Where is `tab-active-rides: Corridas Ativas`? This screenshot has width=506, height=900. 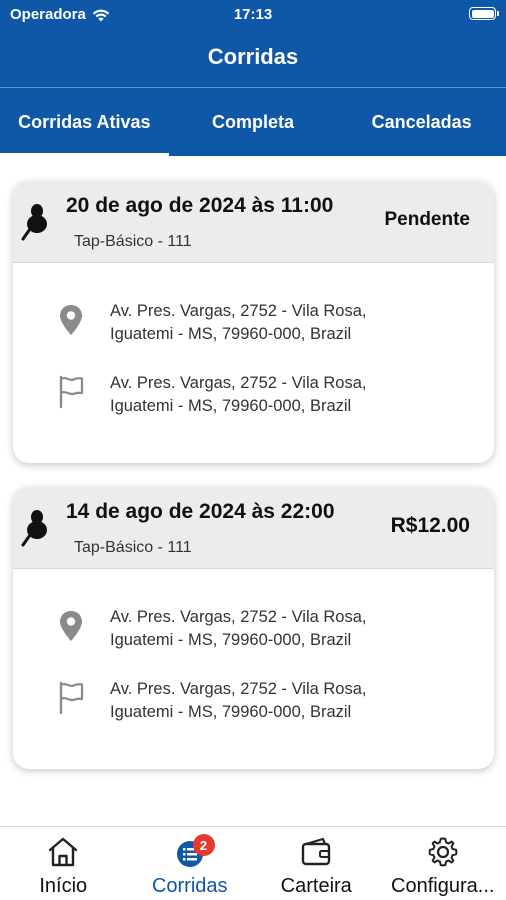 tab-active-rides: Corridas Ativas is located at coordinates (84, 122).